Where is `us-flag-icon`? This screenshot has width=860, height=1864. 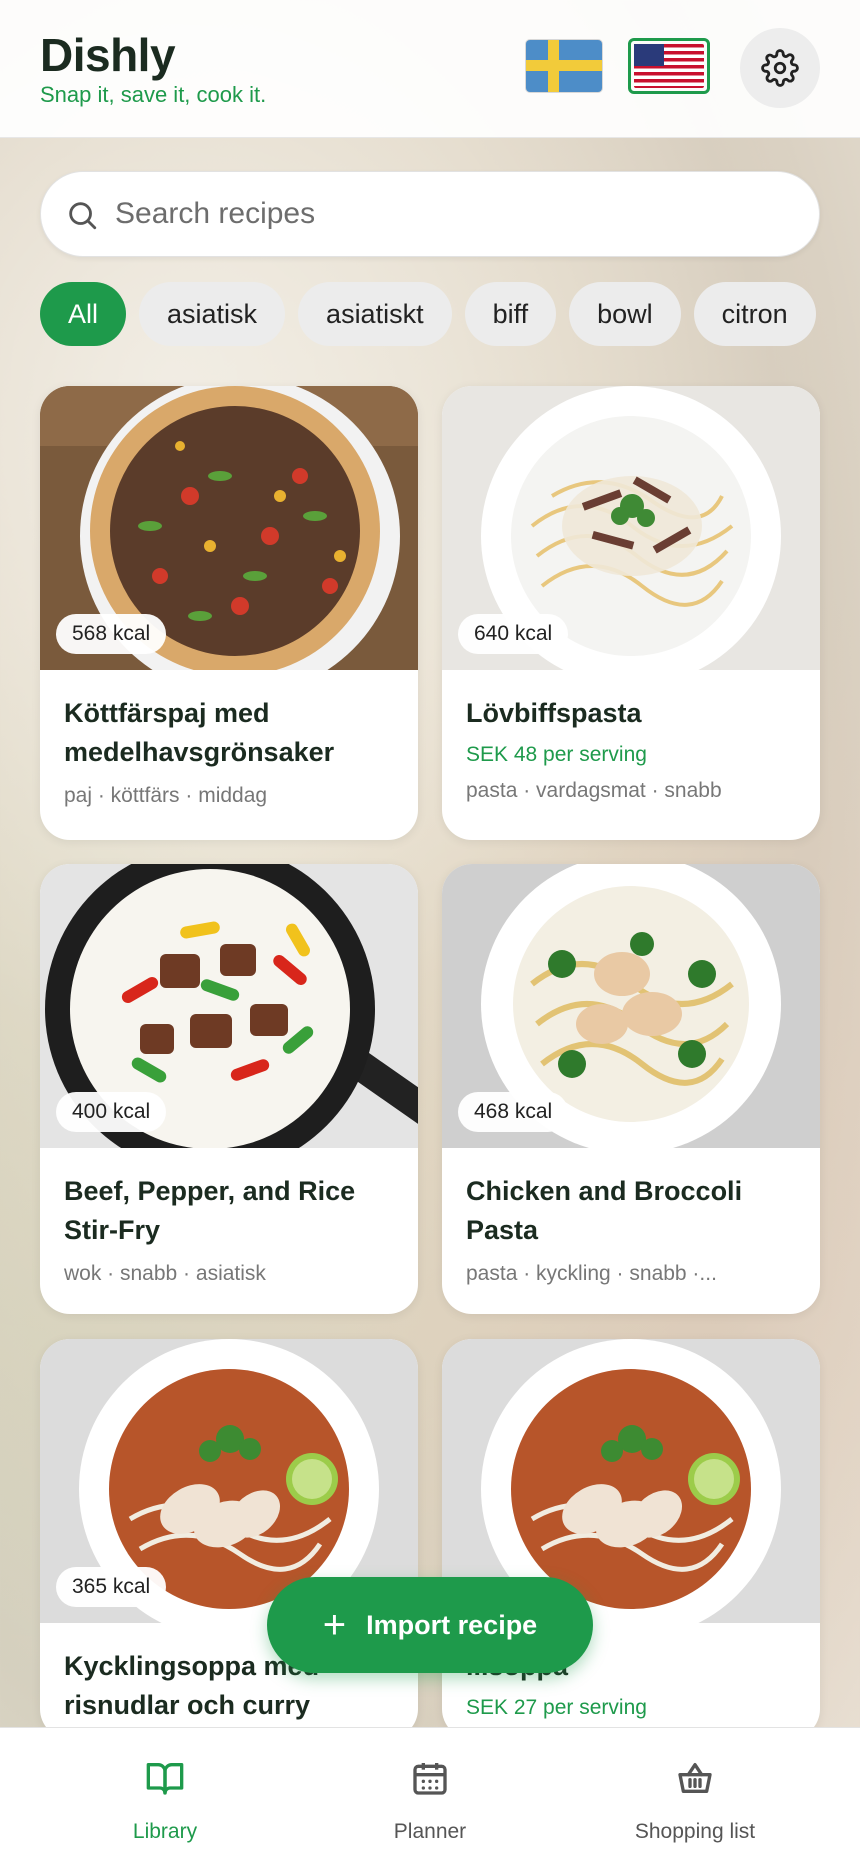
us-flag-icon is located at coordinates (669, 66).